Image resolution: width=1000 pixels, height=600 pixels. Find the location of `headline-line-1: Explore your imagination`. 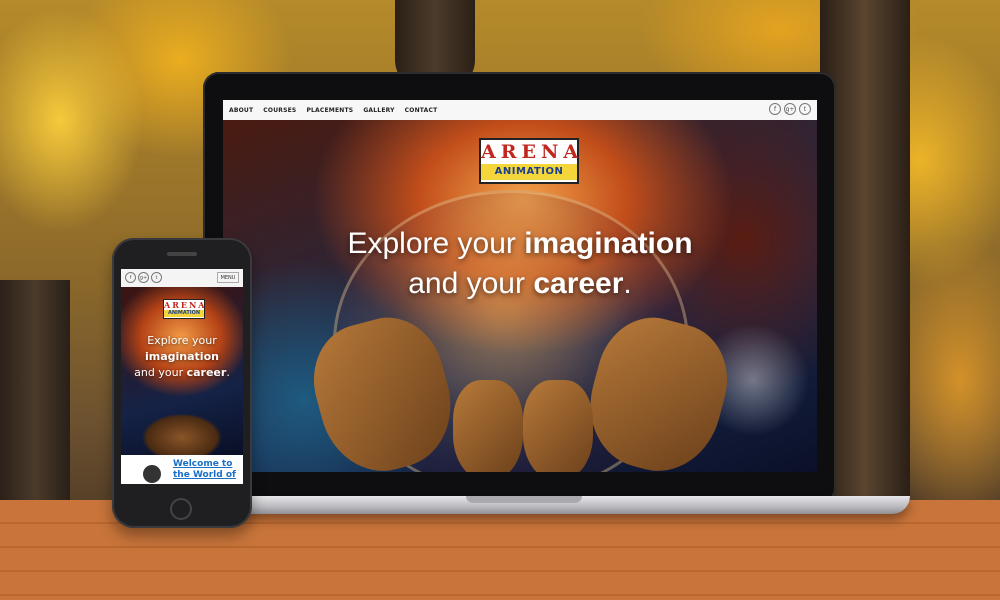

headline-line-1: Explore your imagination is located at coordinates (520, 243).